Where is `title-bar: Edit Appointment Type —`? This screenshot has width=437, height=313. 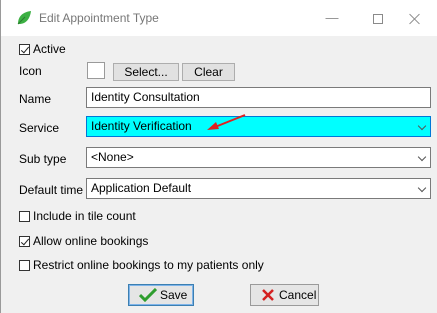 title-bar: Edit Appointment Type — is located at coordinates (219, 18).